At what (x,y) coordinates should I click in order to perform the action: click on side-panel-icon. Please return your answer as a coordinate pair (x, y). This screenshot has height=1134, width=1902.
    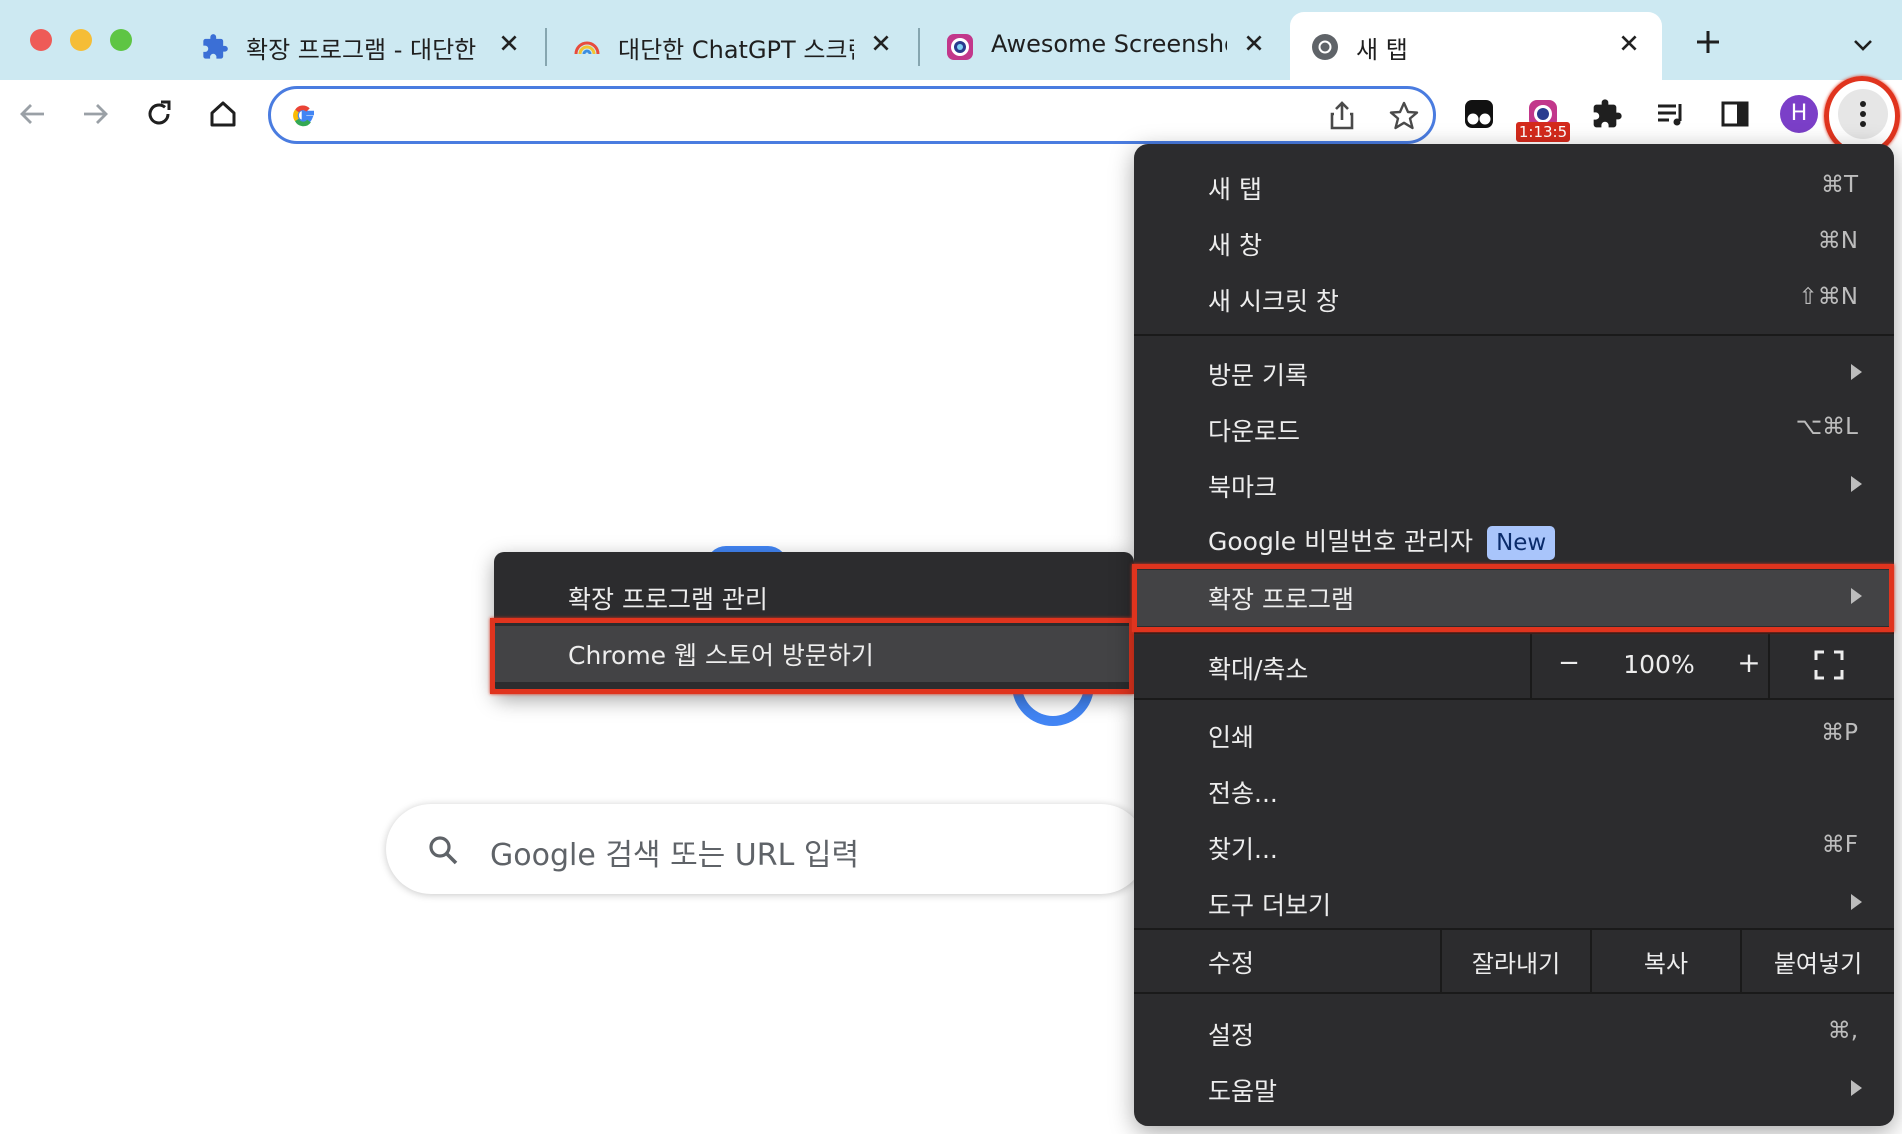
    Looking at the image, I should click on (1735, 114).